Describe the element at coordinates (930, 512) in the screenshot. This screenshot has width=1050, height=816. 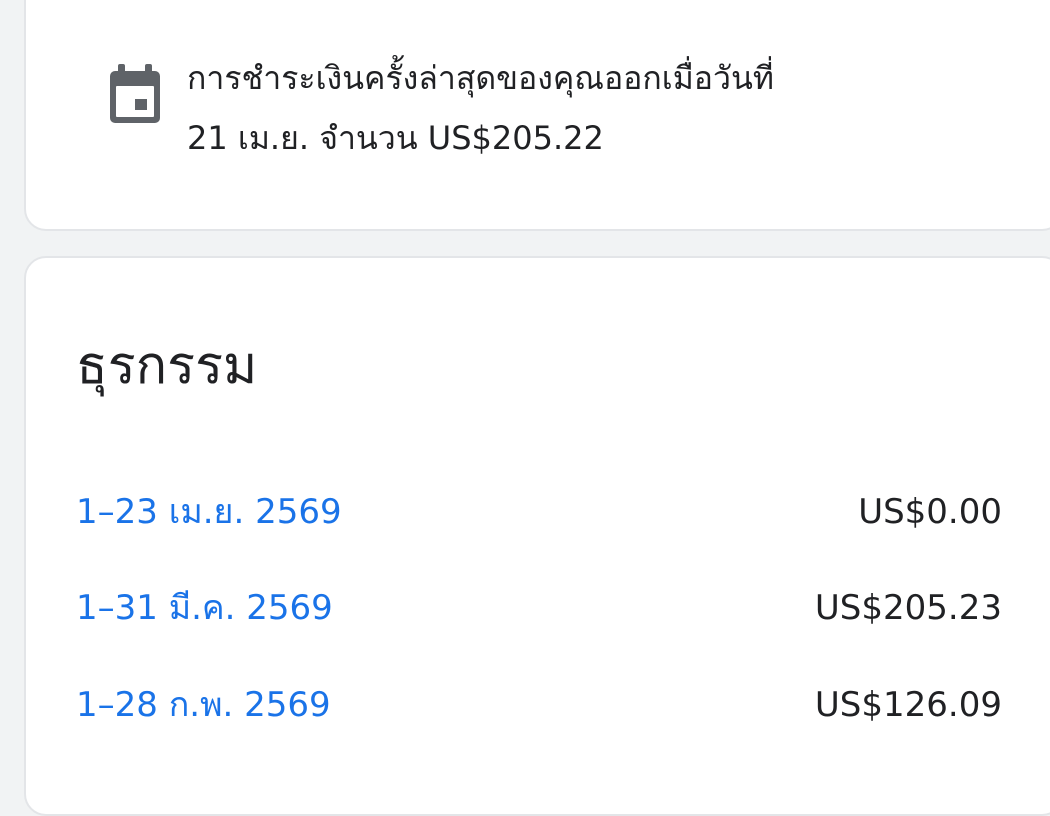
I see `transaction-amount: US$0.00` at that location.